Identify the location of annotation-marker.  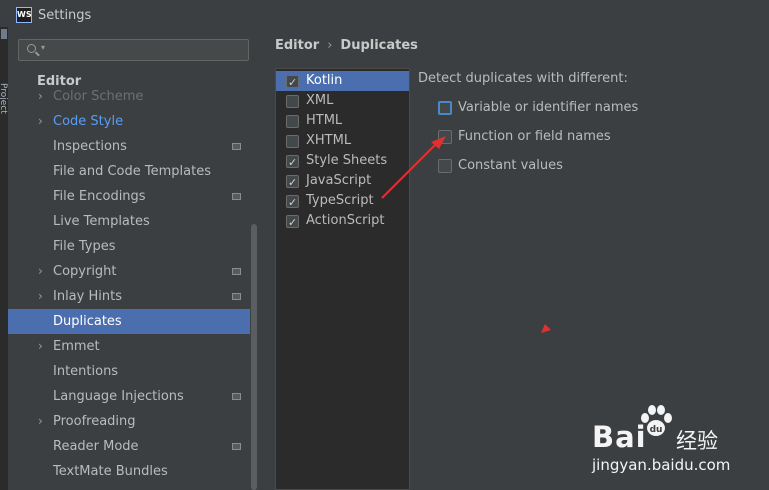
(546, 328).